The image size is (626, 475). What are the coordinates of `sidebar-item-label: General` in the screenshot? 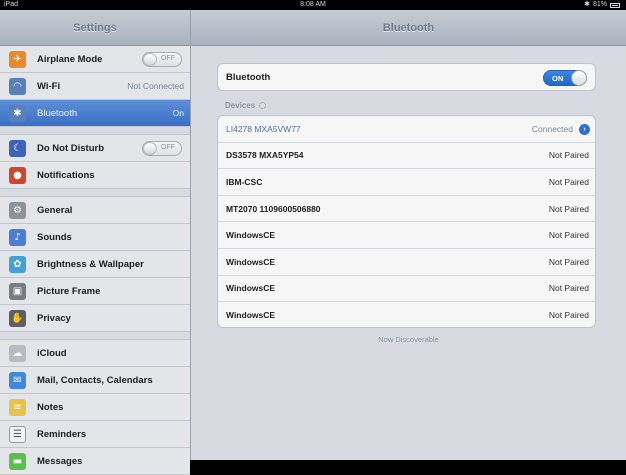 It's located at (55, 210).